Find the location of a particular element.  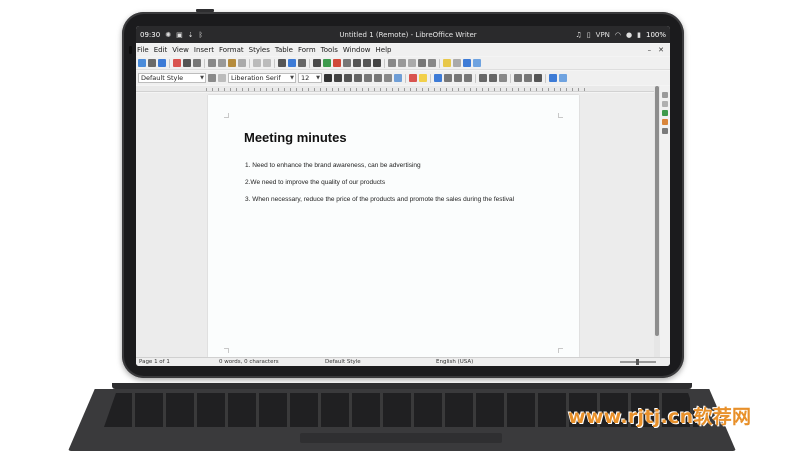

window-controls: – ✕ is located at coordinates (659, 50).